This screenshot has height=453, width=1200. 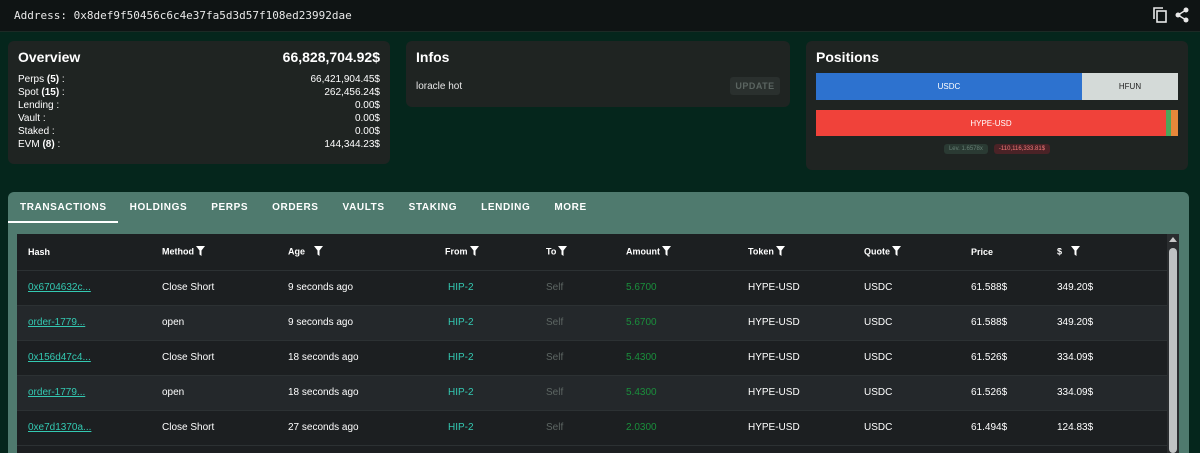 What do you see at coordinates (364, 207) in the screenshot?
I see `tab-vaults: VAULTS` at bounding box center [364, 207].